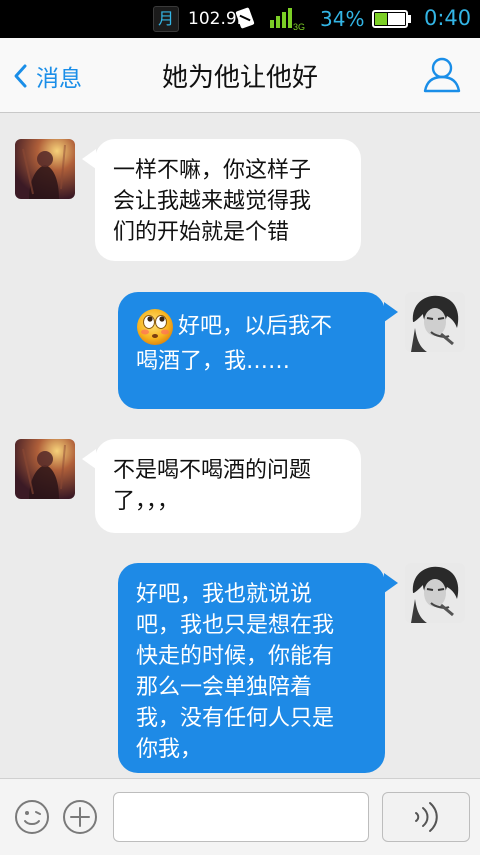 The image size is (480, 855). I want to click on app-notification-icon, so click(245, 18).